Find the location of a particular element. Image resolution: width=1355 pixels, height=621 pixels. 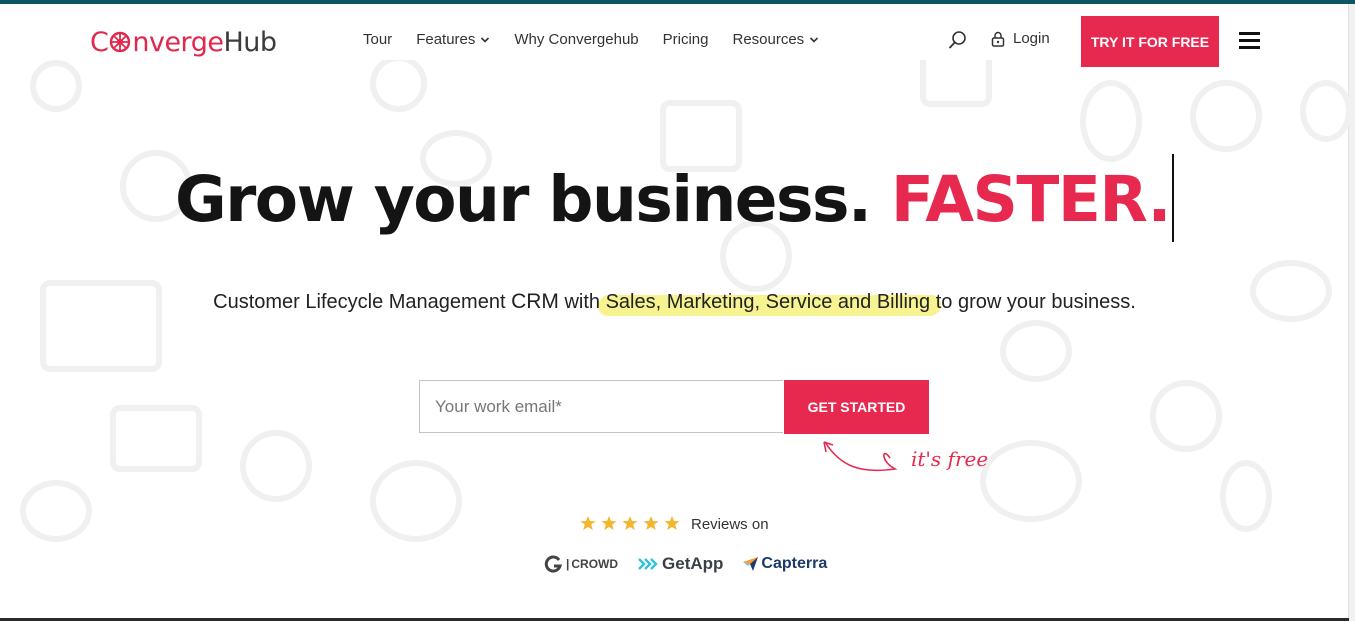

logo-text-hub: Hub is located at coordinates (250, 42).